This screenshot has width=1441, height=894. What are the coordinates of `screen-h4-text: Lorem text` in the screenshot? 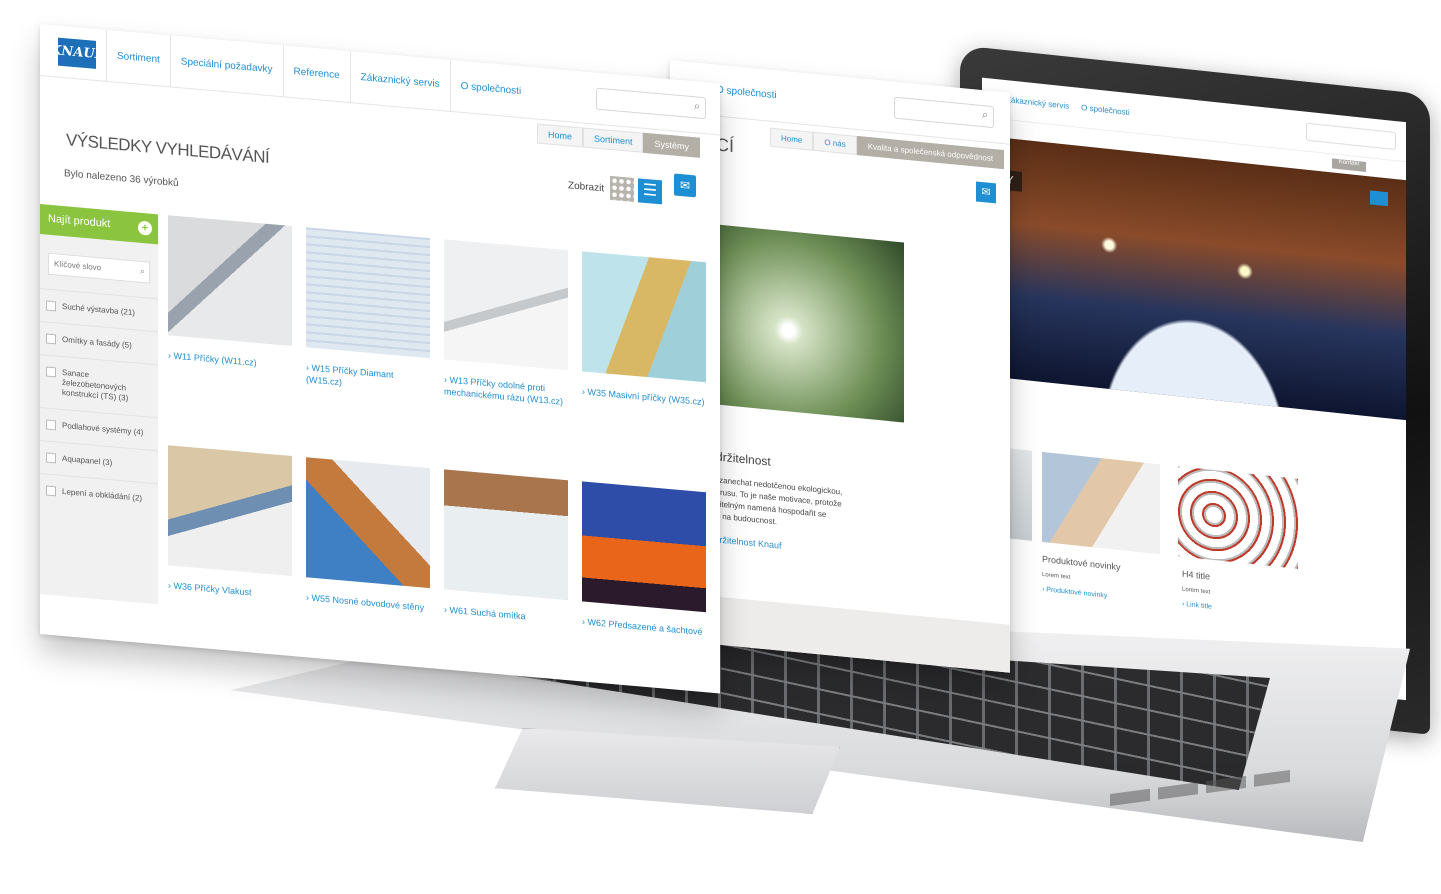 It's located at (1196, 591).